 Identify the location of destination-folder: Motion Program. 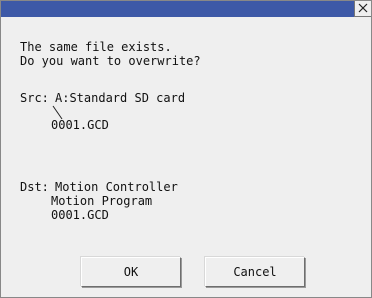
(102, 201).